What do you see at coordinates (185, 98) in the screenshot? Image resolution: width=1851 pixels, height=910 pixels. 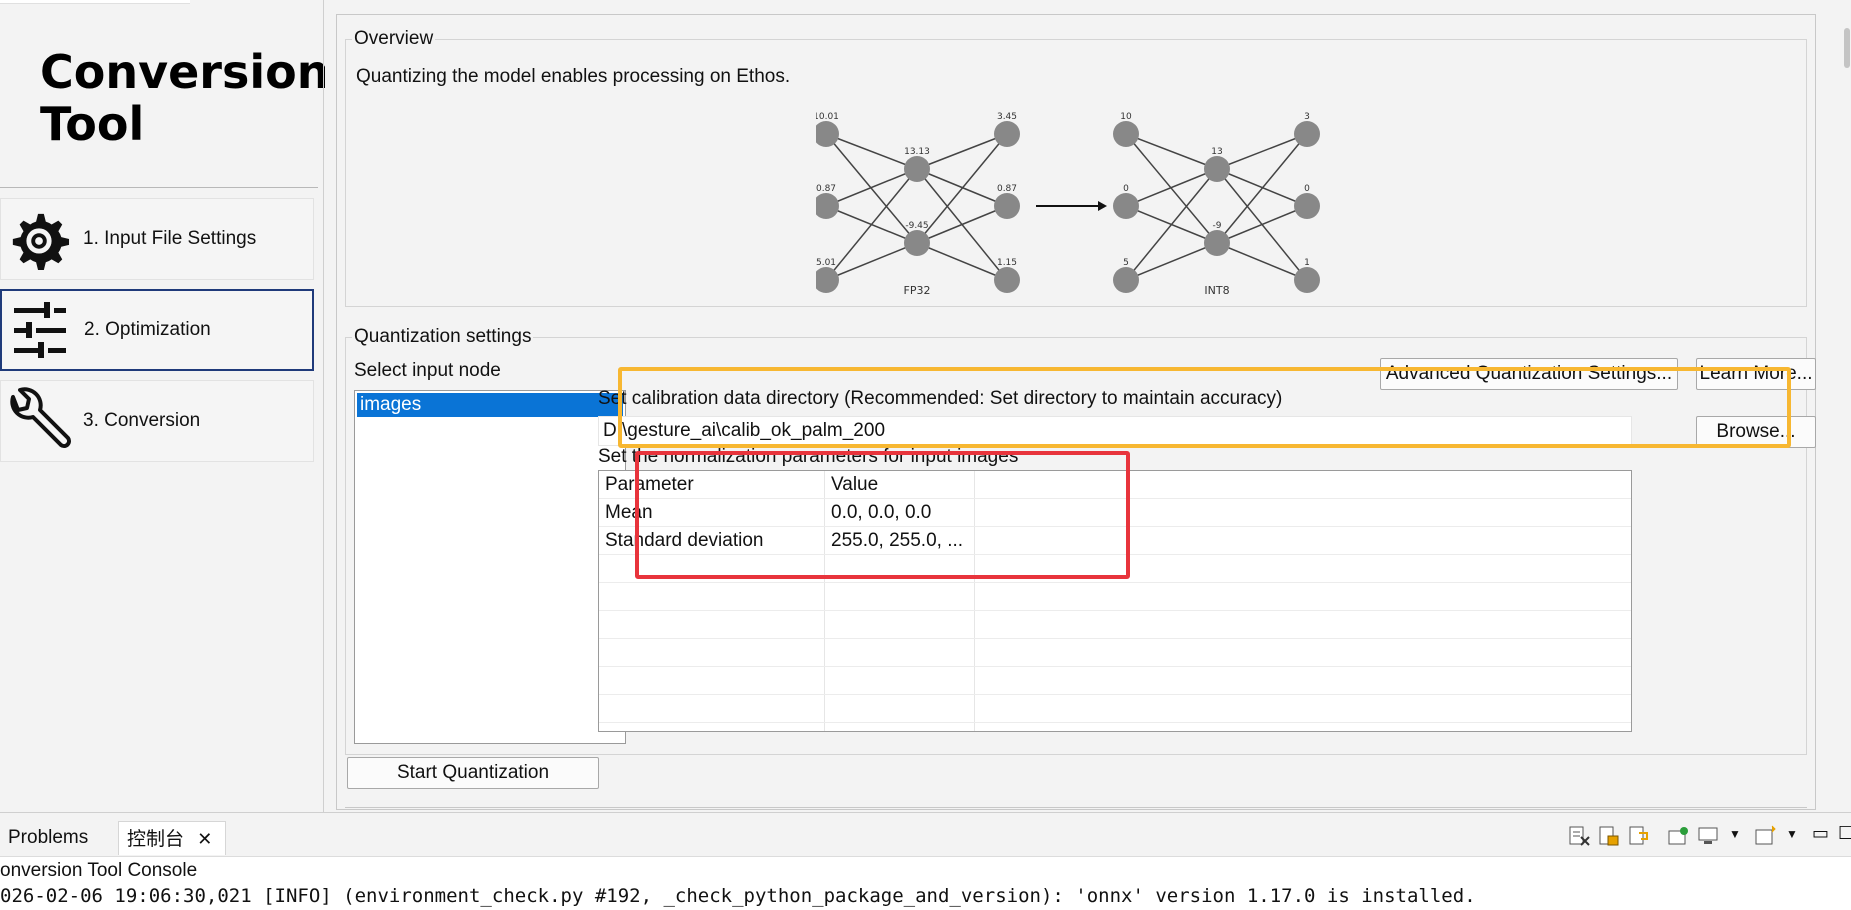 I see `app-title: Conversion Tool` at bounding box center [185, 98].